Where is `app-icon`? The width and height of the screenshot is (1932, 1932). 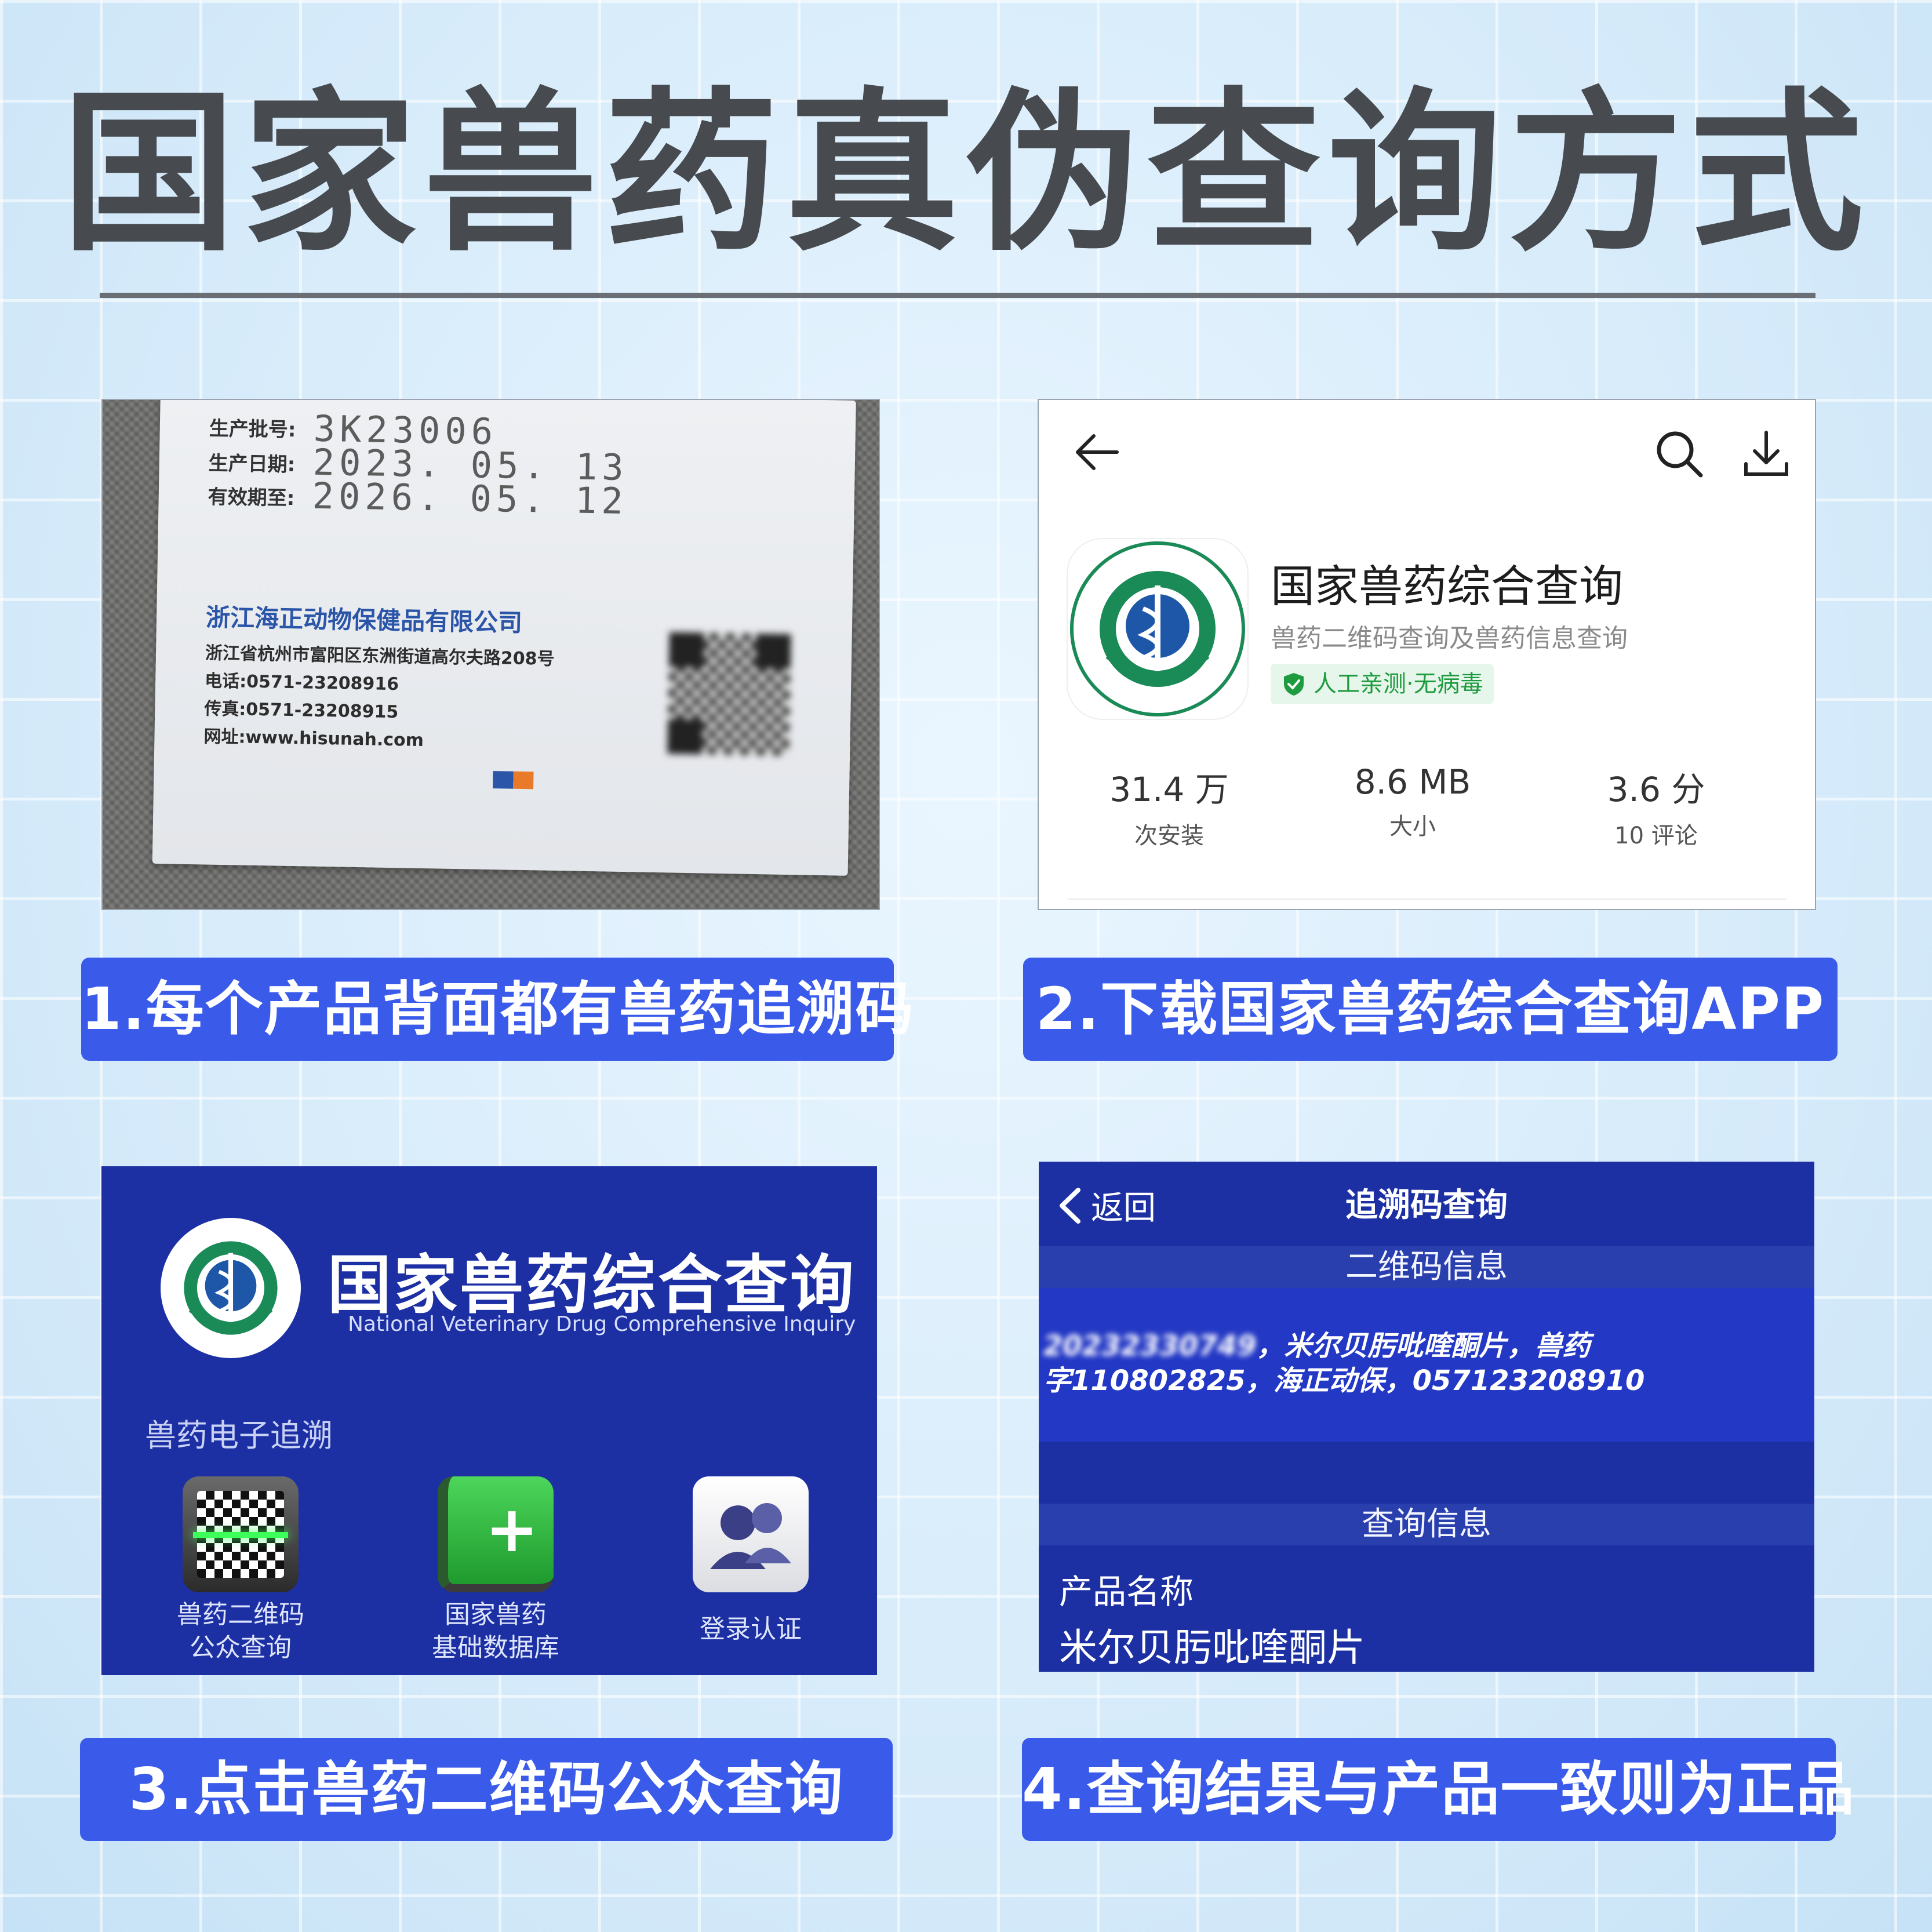
app-icon is located at coordinates (1157, 629).